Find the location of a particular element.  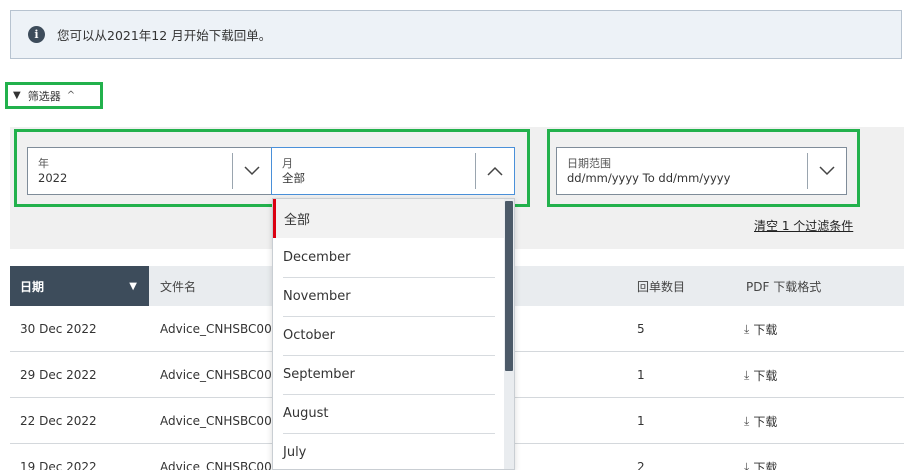

cell-count: 5 is located at coordinates (641, 329).